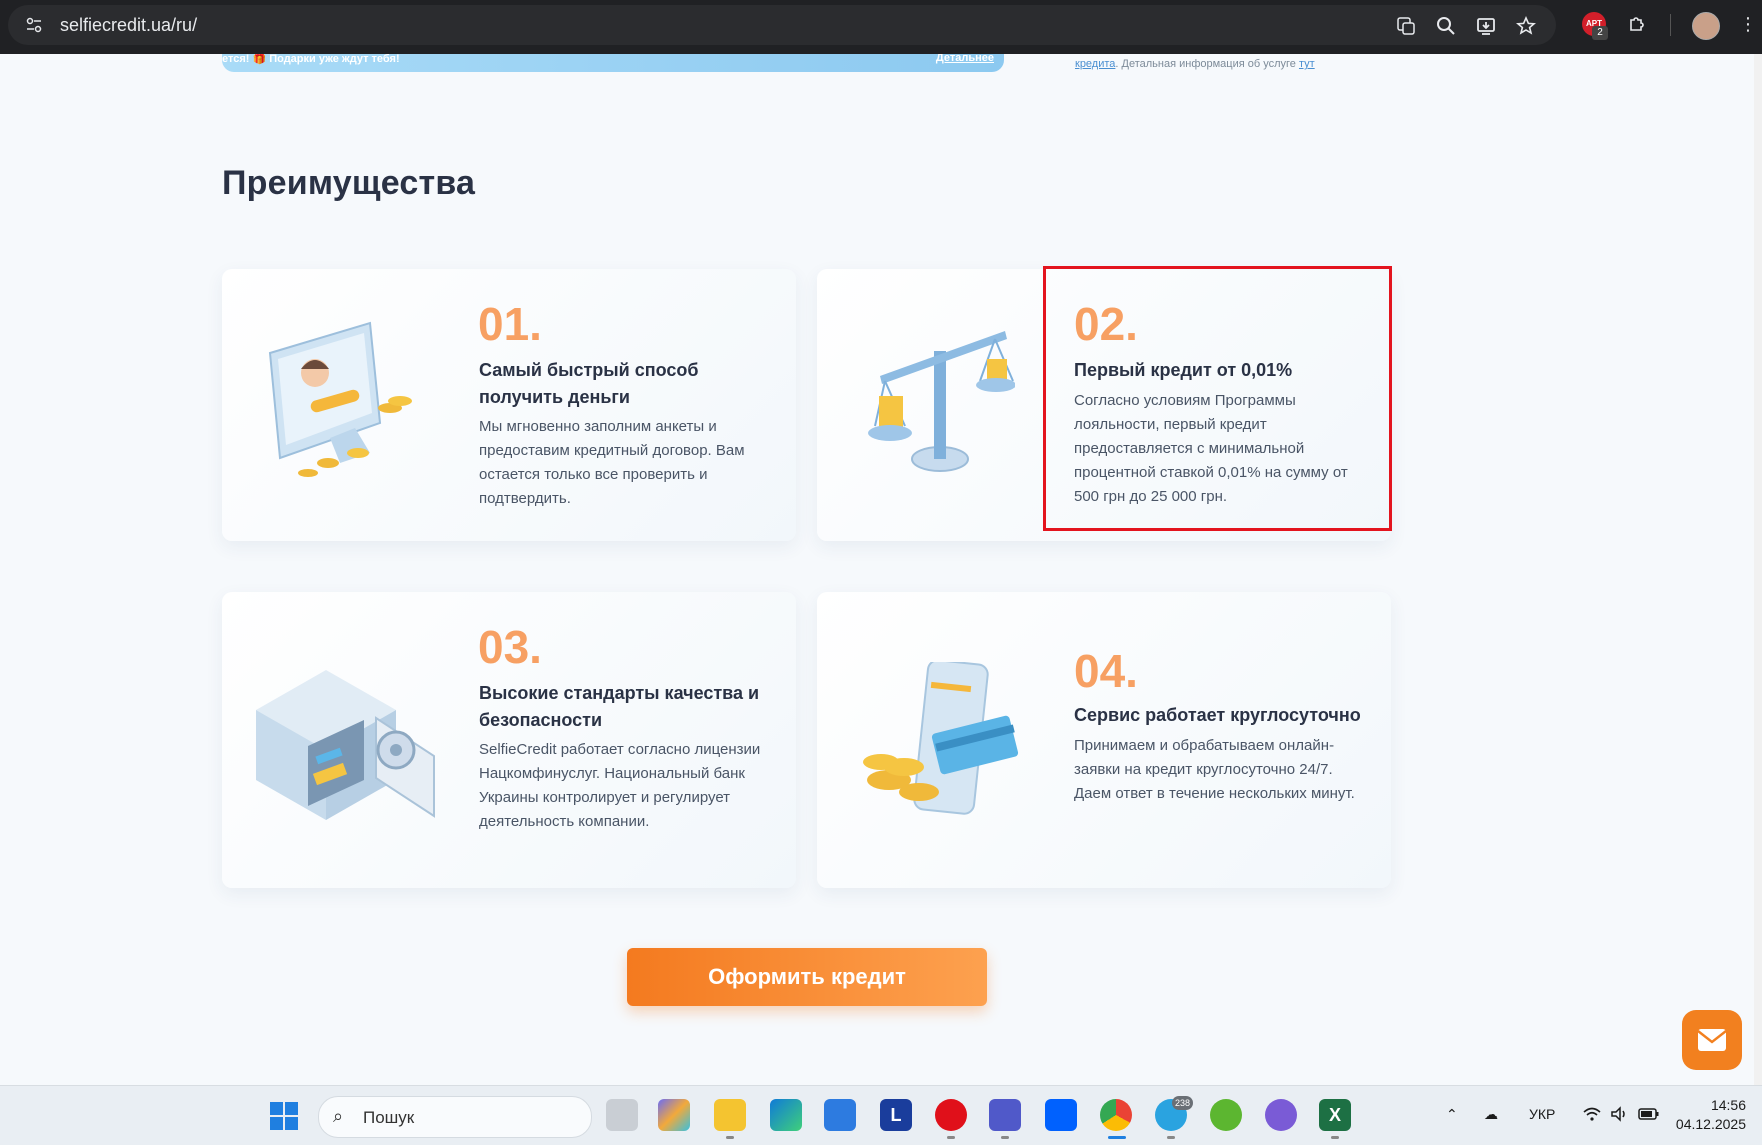  I want to click on toolbar-divider, so click(1670, 25).